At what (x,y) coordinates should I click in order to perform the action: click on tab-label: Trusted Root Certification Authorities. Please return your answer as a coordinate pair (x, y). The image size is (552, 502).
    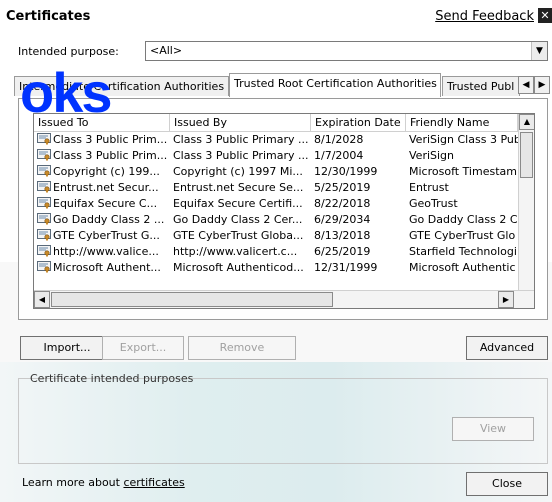
    Looking at the image, I should click on (335, 83).